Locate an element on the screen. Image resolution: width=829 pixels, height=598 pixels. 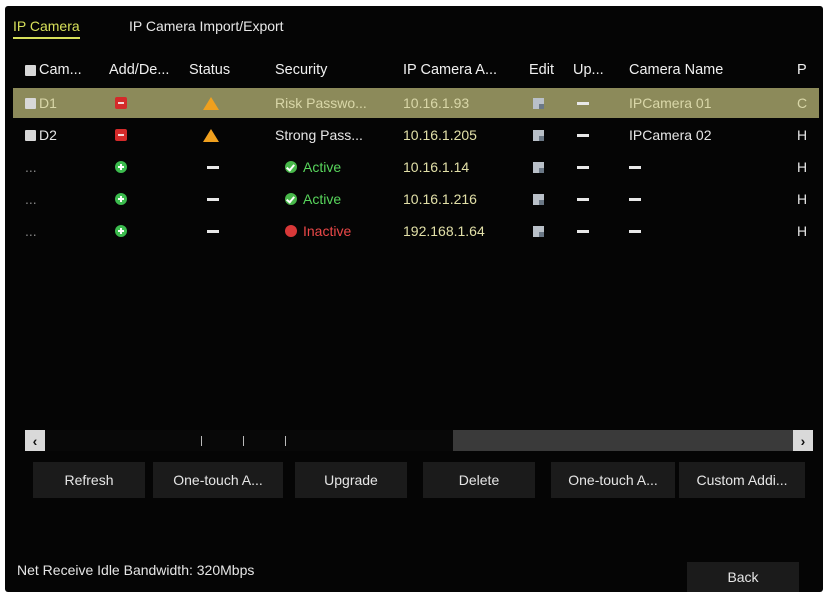
ip-cell: 10.16.1.216 is located at coordinates (440, 199).